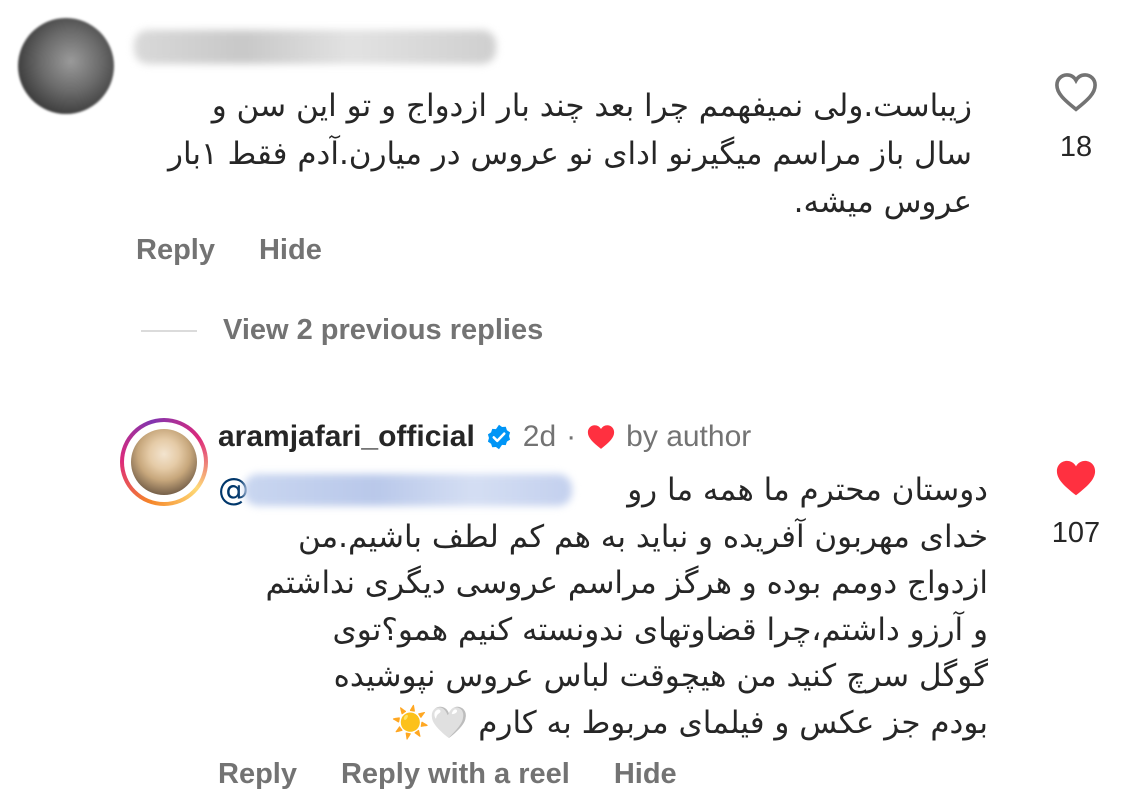  I want to click on comment-2-header: aramjafari_official 2d · by author, so click(484, 437).